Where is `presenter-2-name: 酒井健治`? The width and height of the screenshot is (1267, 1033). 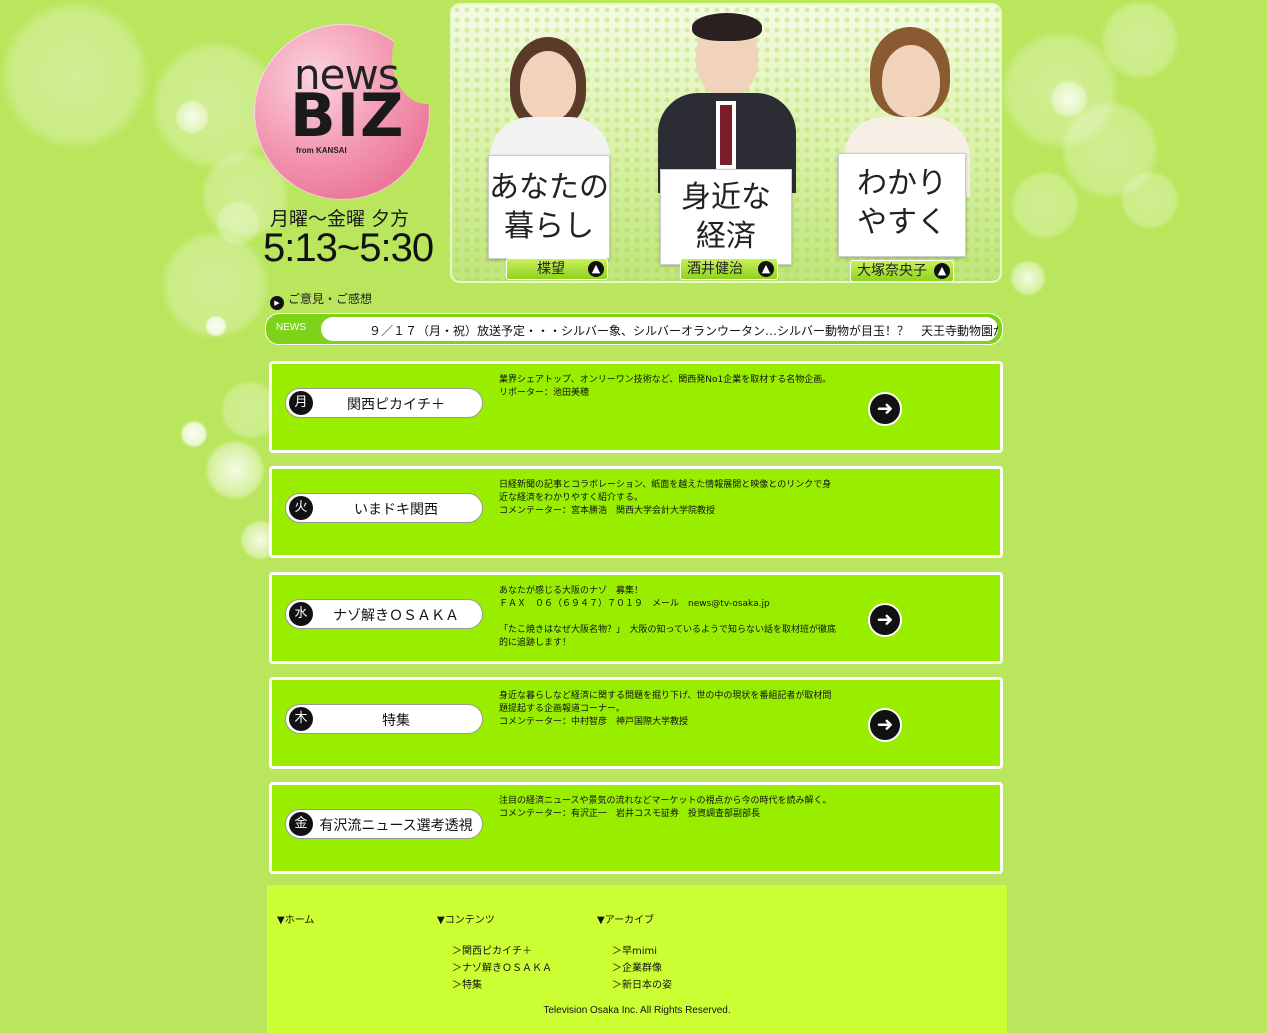
presenter-2-name: 酒井健治 is located at coordinates (715, 269).